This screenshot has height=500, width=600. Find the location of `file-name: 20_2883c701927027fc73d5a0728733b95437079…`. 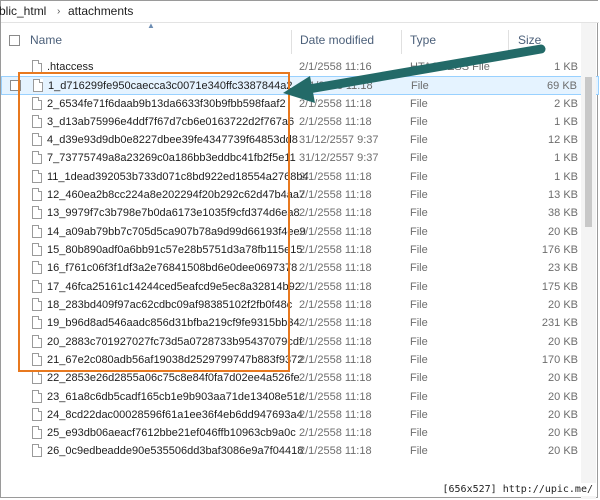

file-name: 20_2883c701927027fc73d5a0728733b95437079… is located at coordinates (175, 342).